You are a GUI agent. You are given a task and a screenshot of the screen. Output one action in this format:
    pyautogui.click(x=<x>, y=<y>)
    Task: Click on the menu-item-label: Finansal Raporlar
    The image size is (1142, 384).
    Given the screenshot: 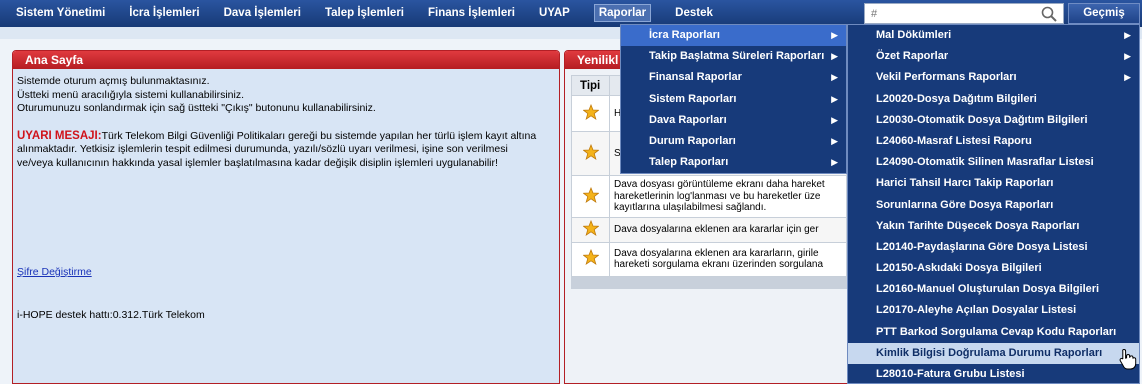 What is the action you would take?
    pyautogui.click(x=695, y=77)
    